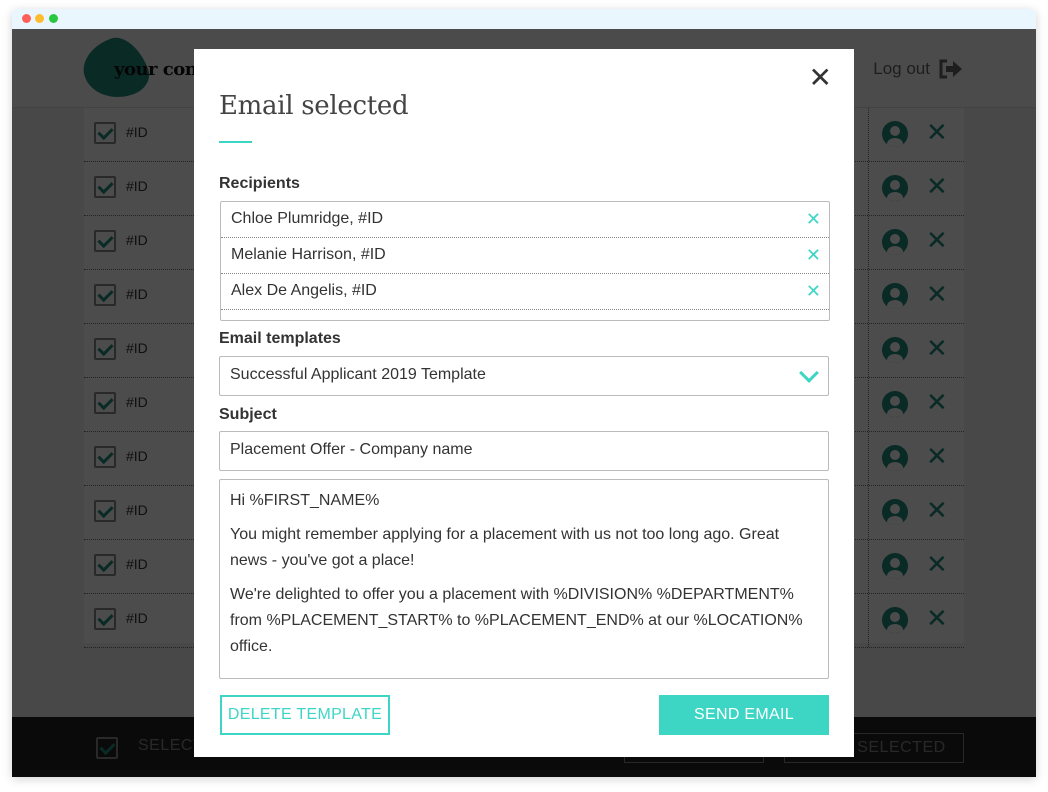  What do you see at coordinates (809, 373) in the screenshot?
I see `chevron-down-icon` at bounding box center [809, 373].